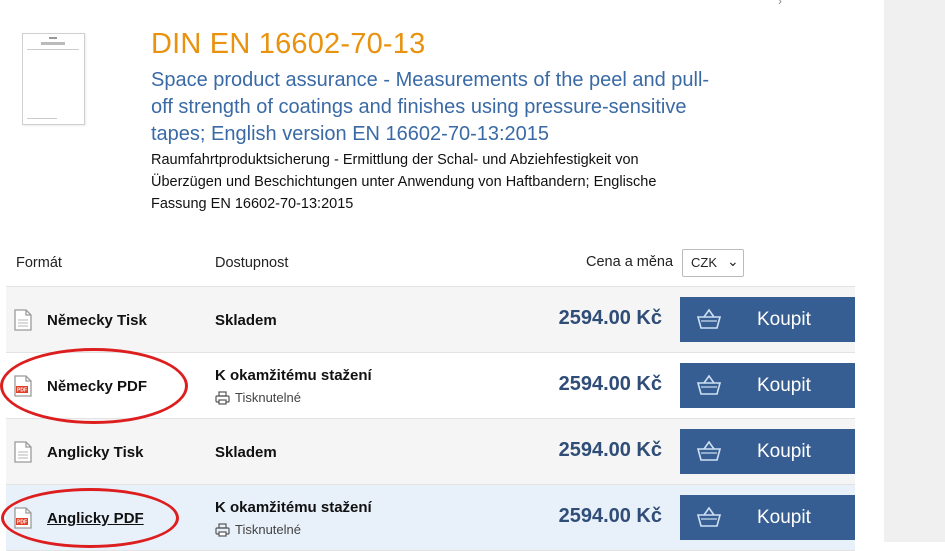 This screenshot has width=945, height=551. Describe the element at coordinates (53, 79) in the screenshot. I see `document-thumbnail` at that location.